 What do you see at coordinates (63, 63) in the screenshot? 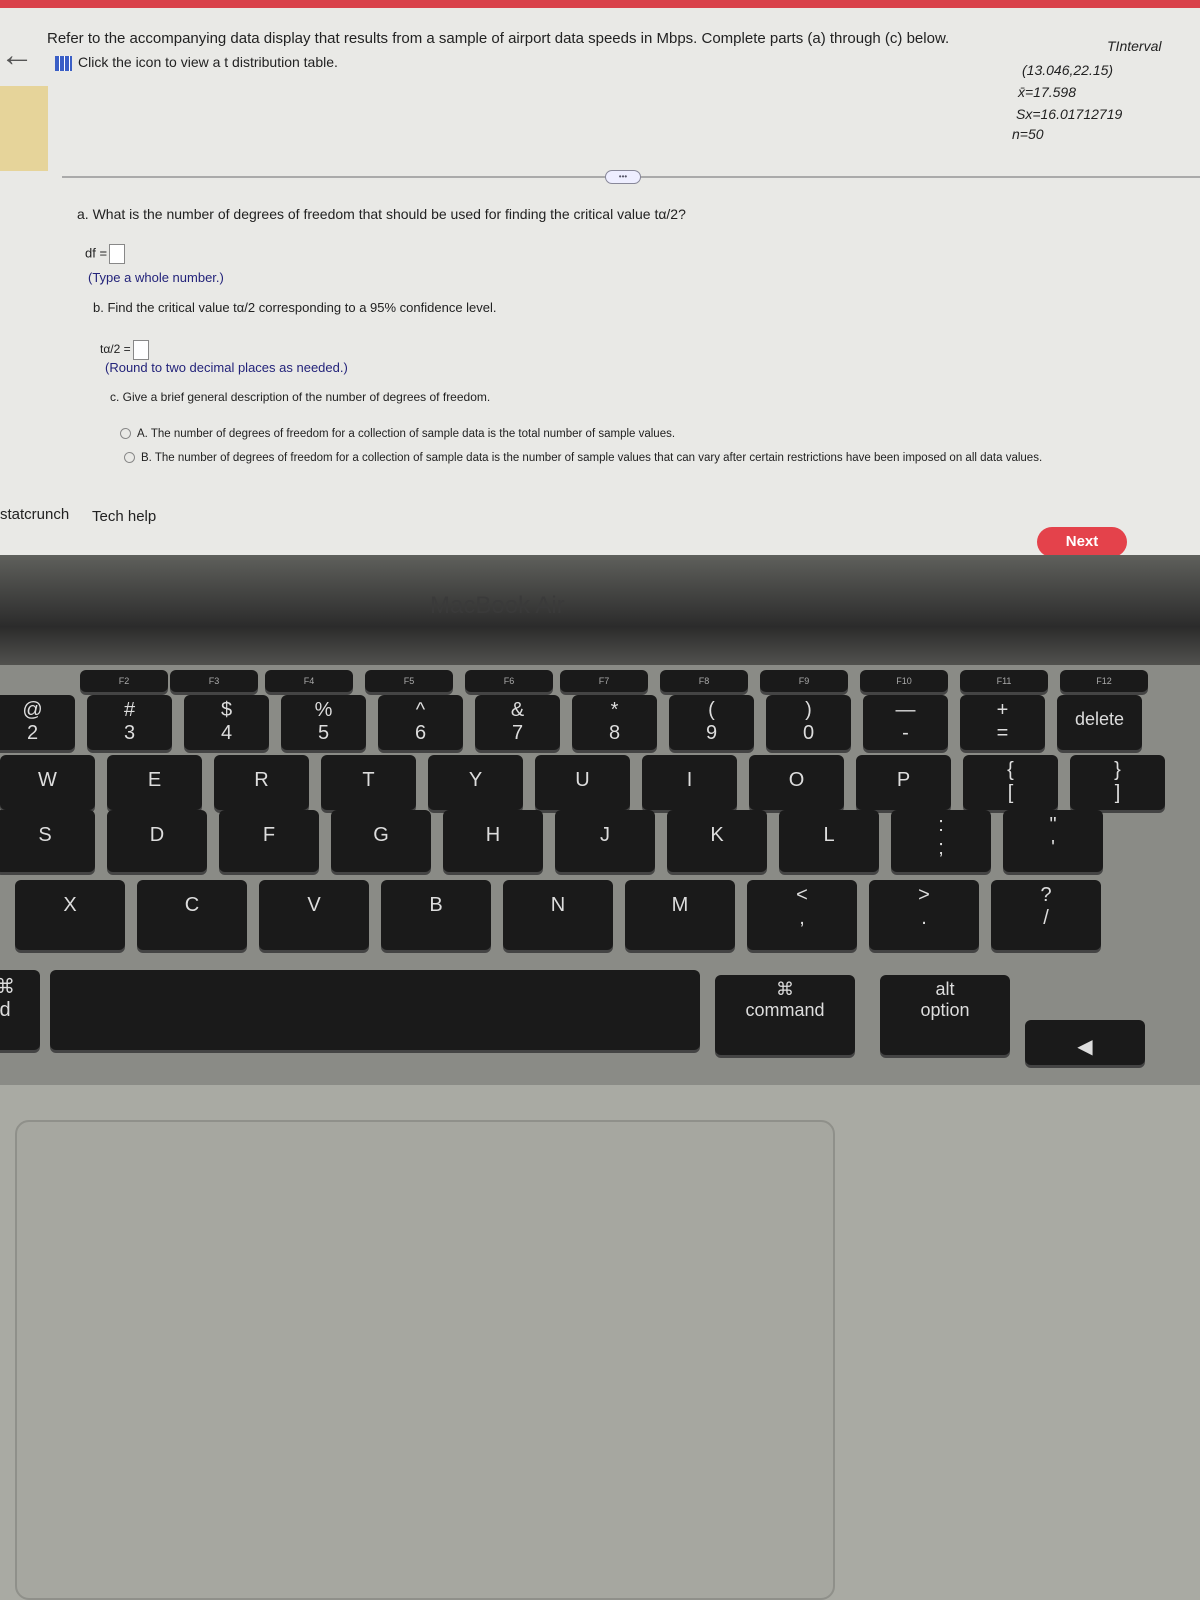
I see `table-icon` at bounding box center [63, 63].